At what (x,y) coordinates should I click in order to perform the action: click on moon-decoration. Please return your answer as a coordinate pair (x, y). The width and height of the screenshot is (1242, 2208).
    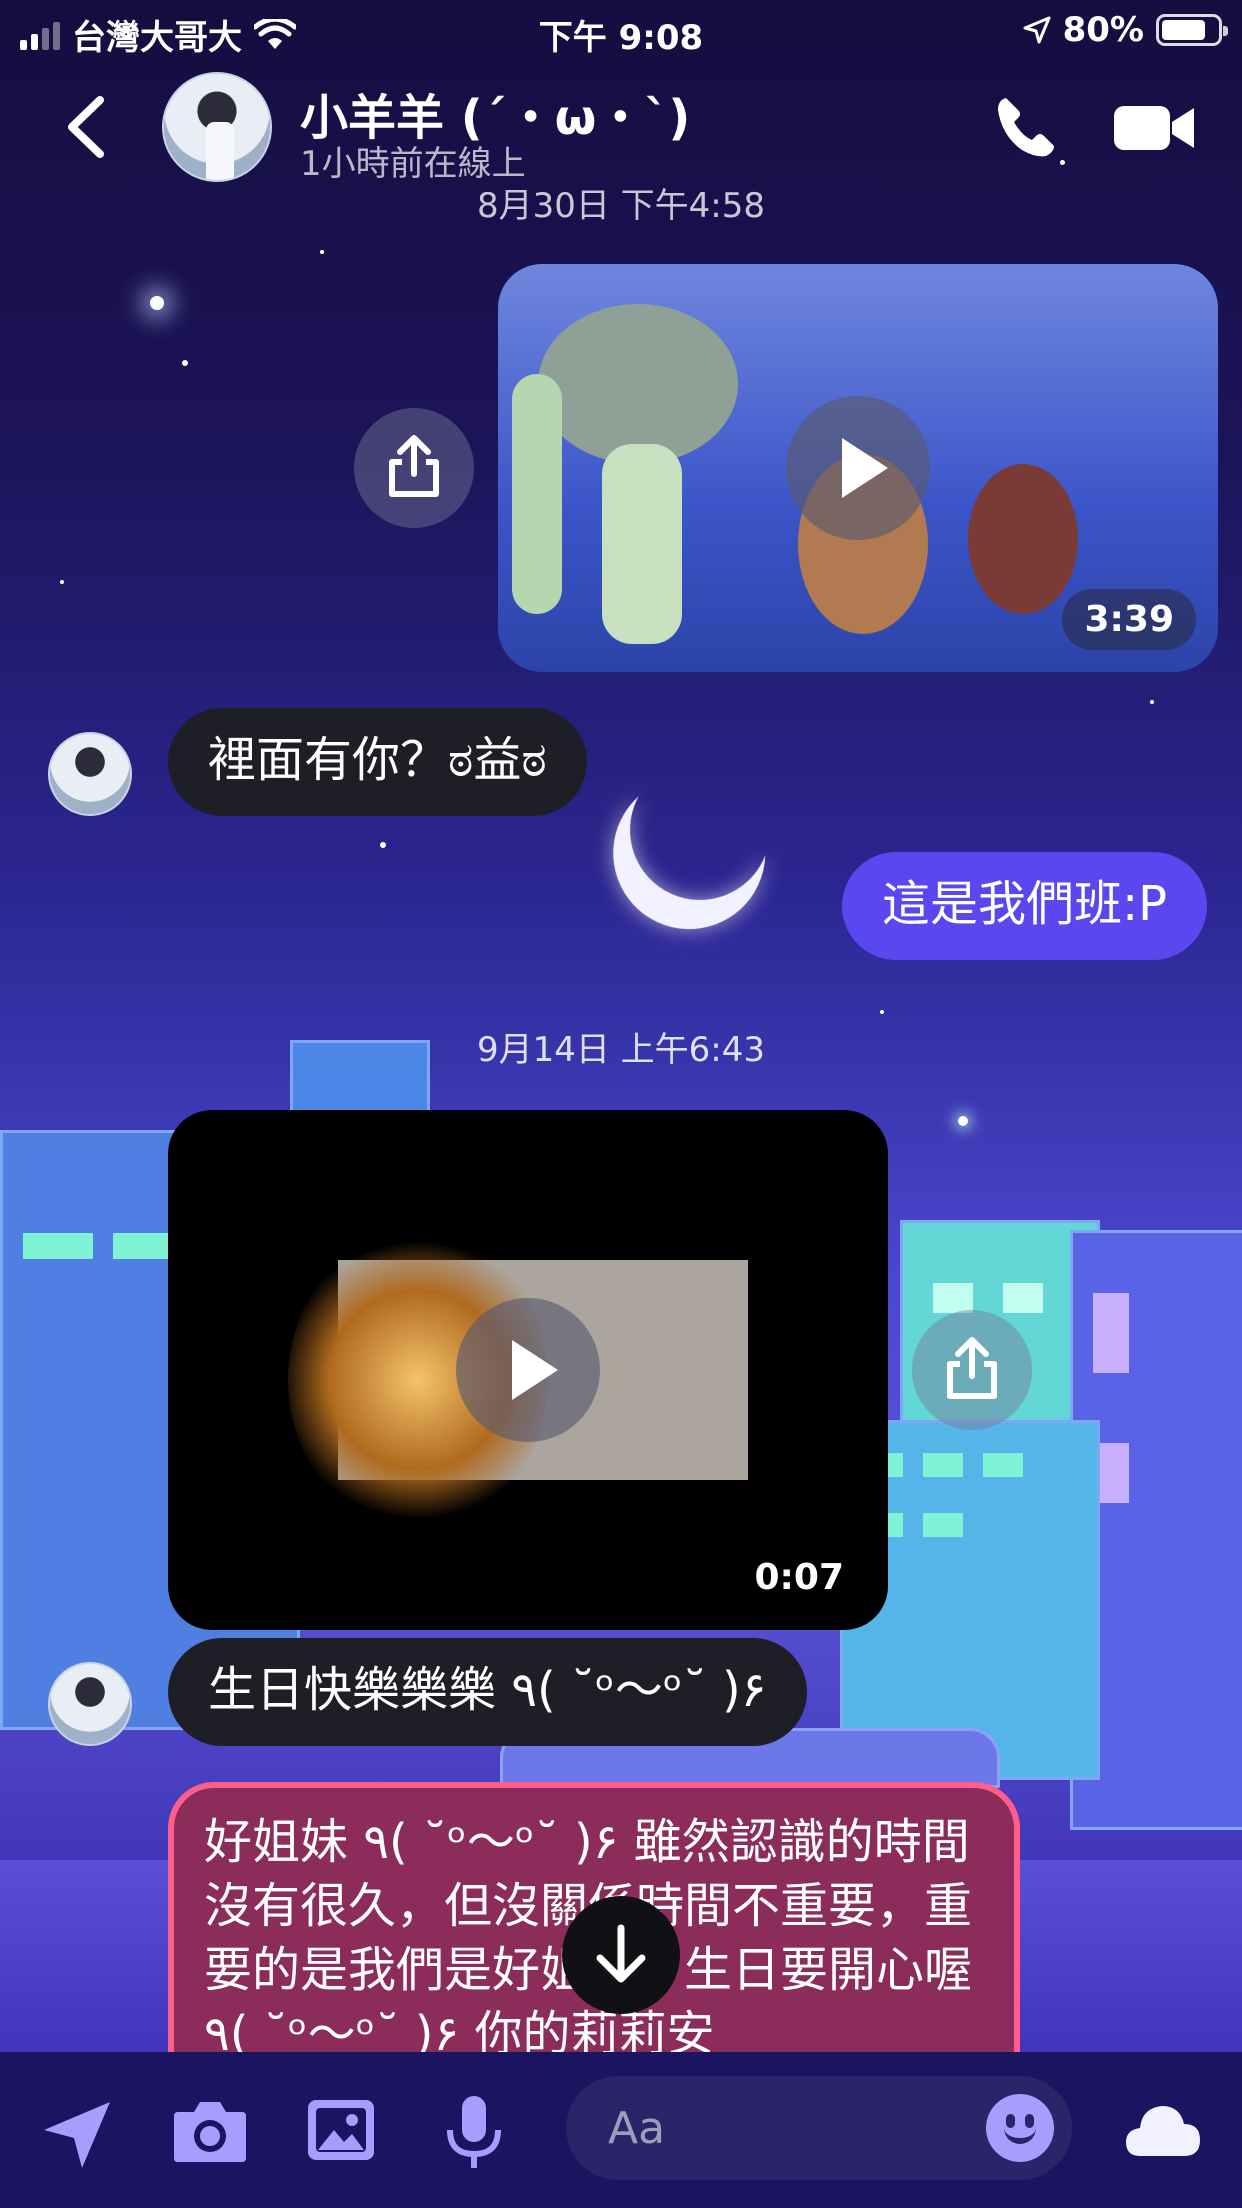
    Looking at the image, I should click on (699, 829).